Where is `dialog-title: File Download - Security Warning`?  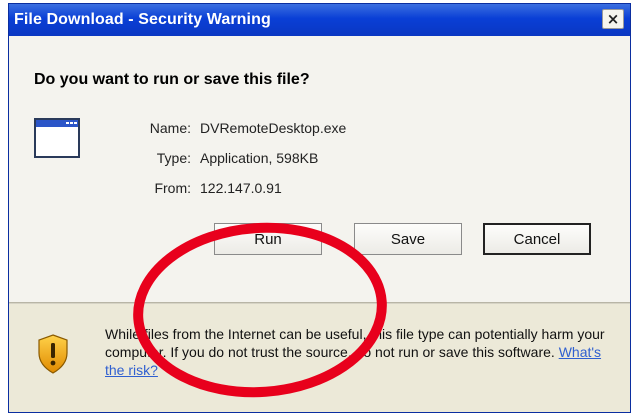 dialog-title: File Download - Security Warning is located at coordinates (142, 19).